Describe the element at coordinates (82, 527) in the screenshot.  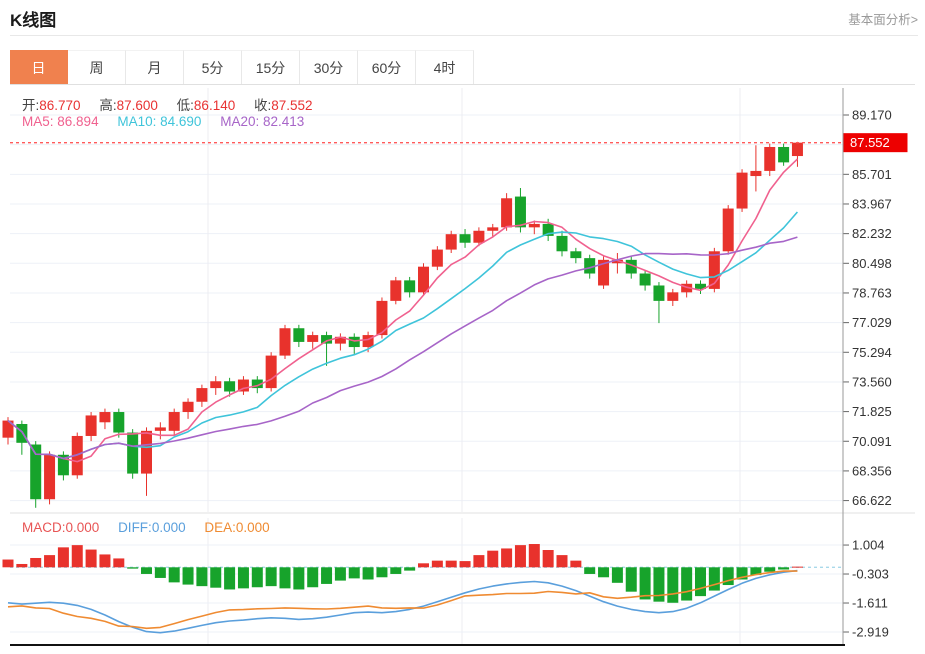
I see `macd-value: 0.000` at that location.